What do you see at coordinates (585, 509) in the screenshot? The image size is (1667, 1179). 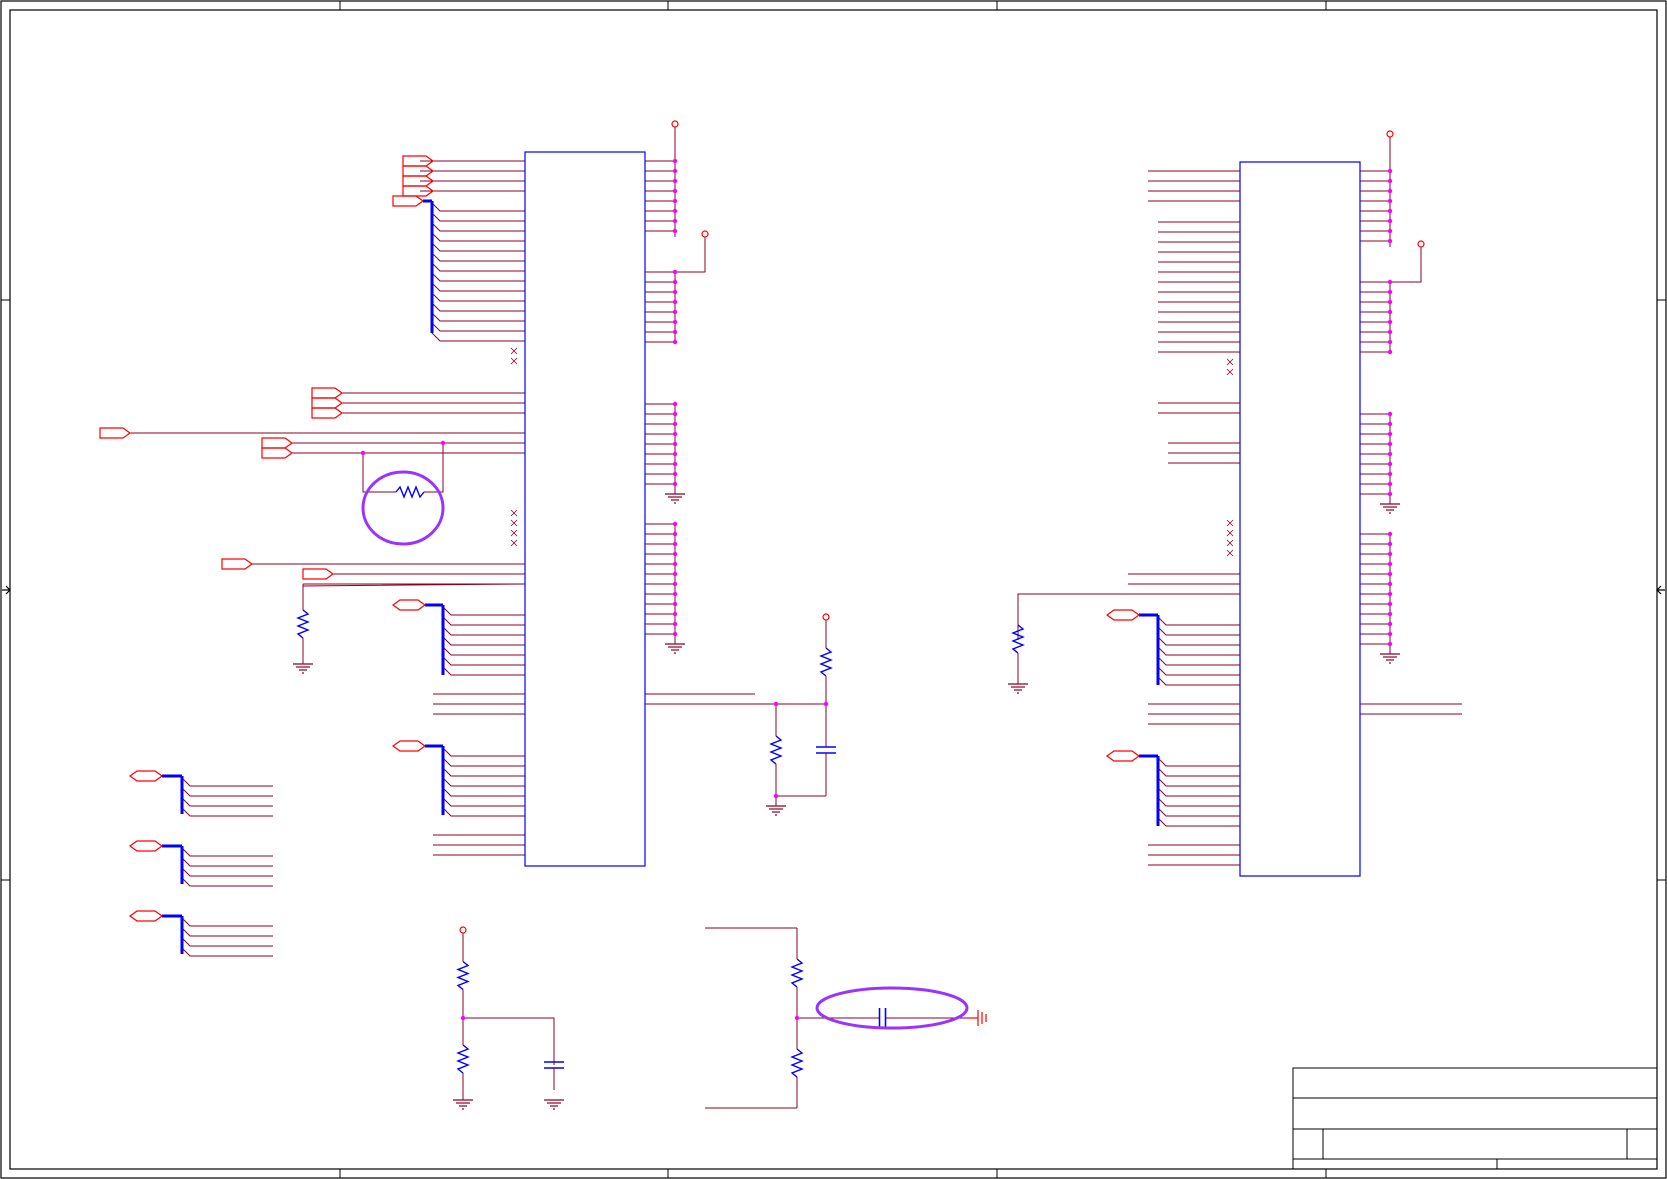 I see `ic-left` at bounding box center [585, 509].